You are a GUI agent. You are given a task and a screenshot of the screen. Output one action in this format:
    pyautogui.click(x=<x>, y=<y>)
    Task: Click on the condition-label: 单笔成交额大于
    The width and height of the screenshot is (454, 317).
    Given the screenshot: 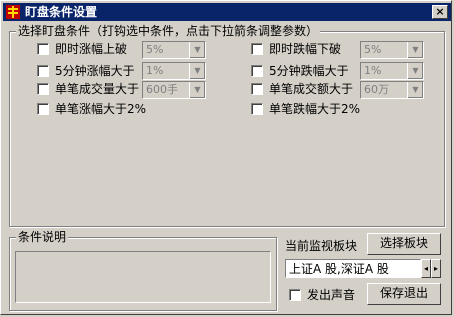 What is the action you would take?
    pyautogui.click(x=311, y=89)
    